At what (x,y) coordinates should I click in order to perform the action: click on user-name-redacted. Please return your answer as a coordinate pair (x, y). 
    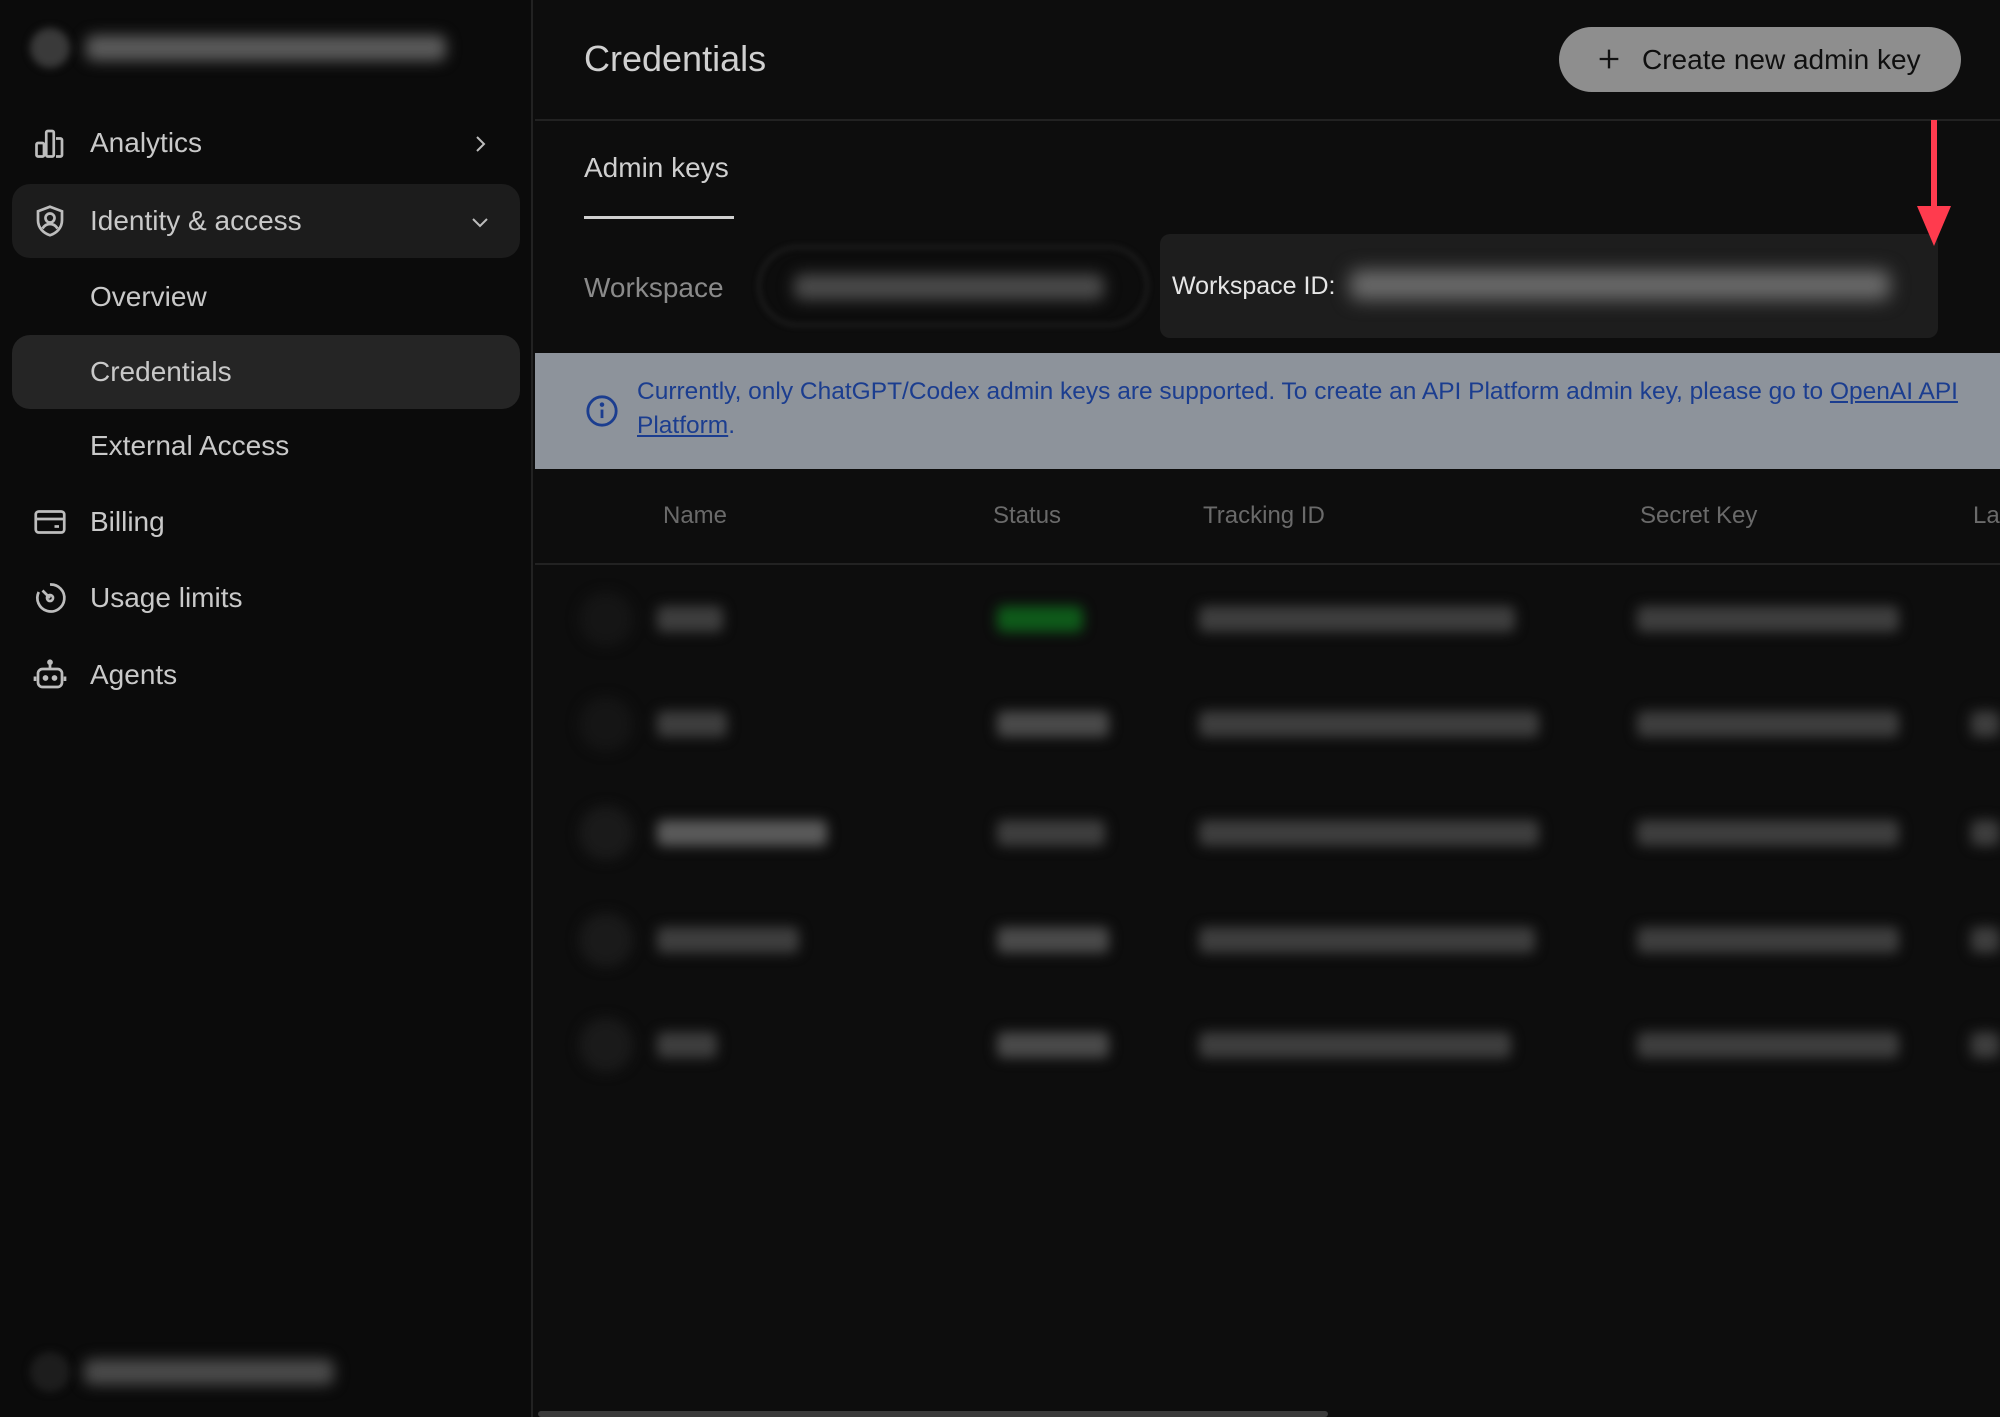
    Looking at the image, I should click on (209, 1372).